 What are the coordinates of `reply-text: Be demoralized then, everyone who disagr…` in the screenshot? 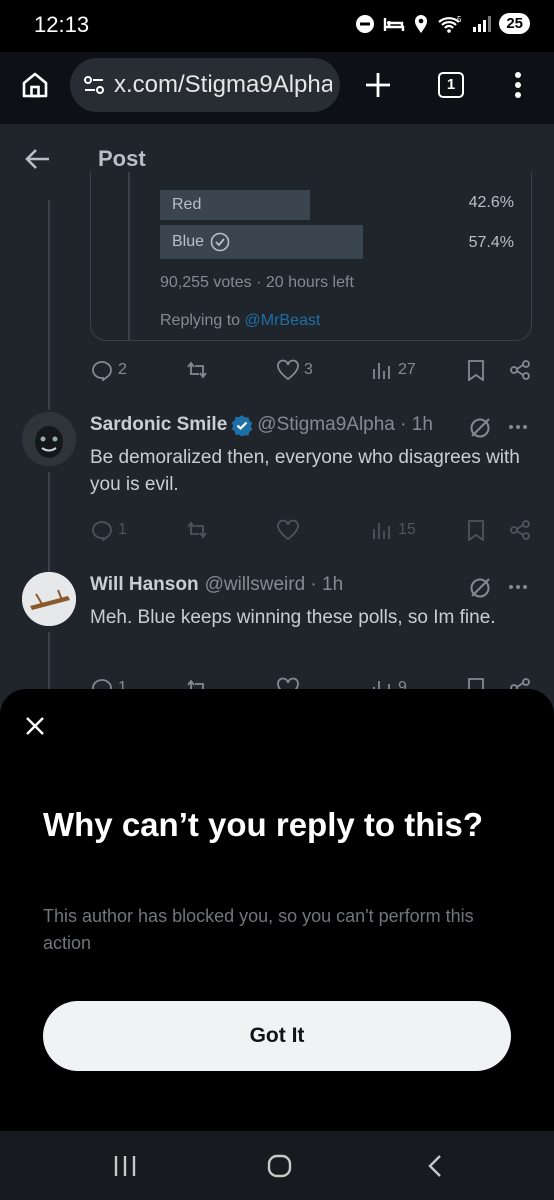 It's located at (305, 471).